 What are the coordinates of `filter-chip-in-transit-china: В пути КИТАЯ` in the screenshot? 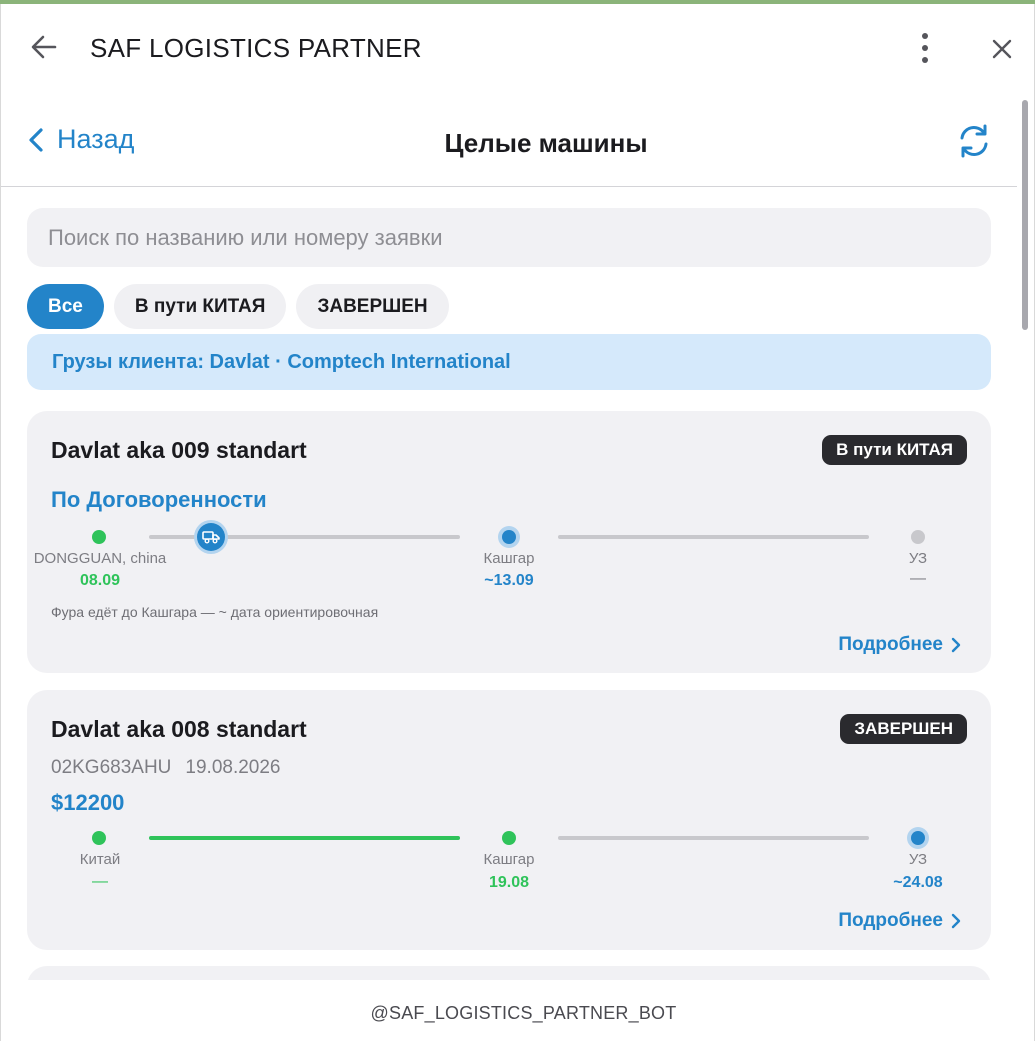 It's located at (200, 306).